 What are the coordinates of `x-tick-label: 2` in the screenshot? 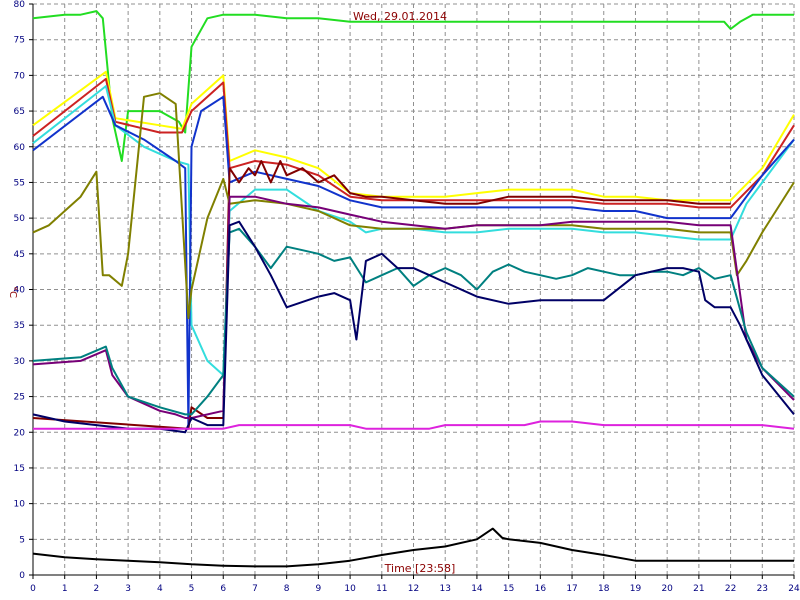 It's located at (97, 589).